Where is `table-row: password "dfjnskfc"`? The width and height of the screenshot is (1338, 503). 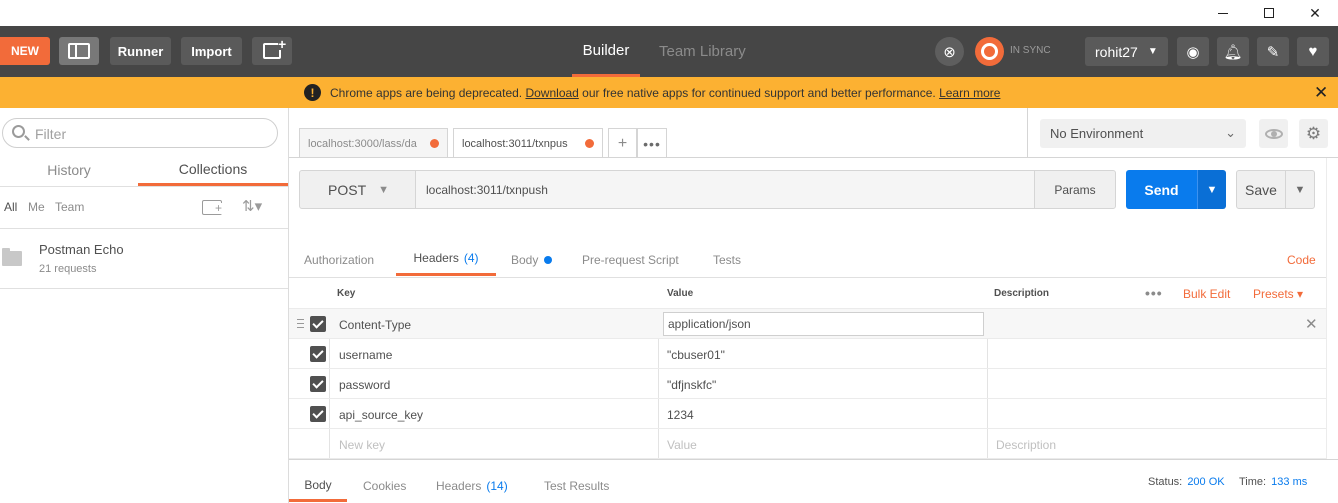
table-row: password "dfjnskfc" is located at coordinates (807, 384).